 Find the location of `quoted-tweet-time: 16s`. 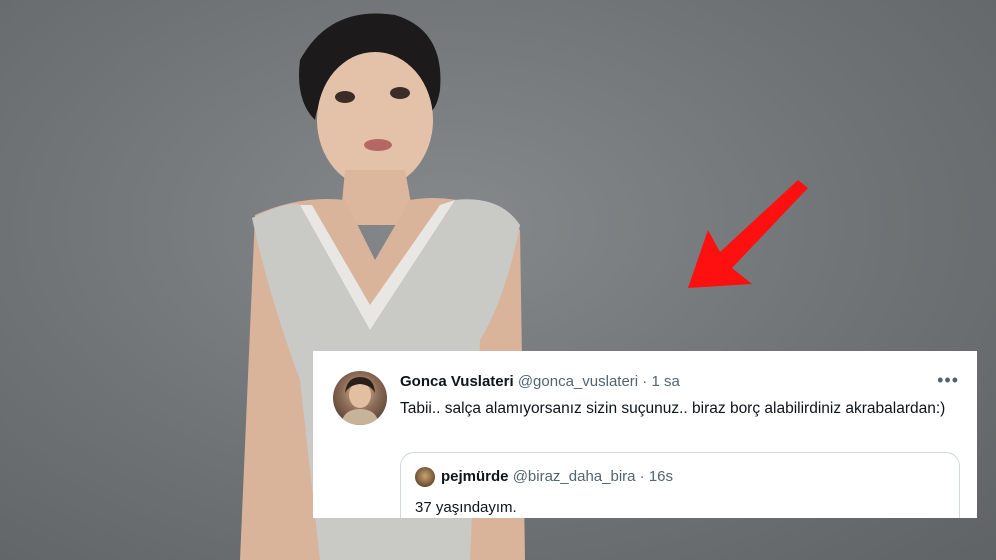

quoted-tweet-time: 16s is located at coordinates (661, 476).